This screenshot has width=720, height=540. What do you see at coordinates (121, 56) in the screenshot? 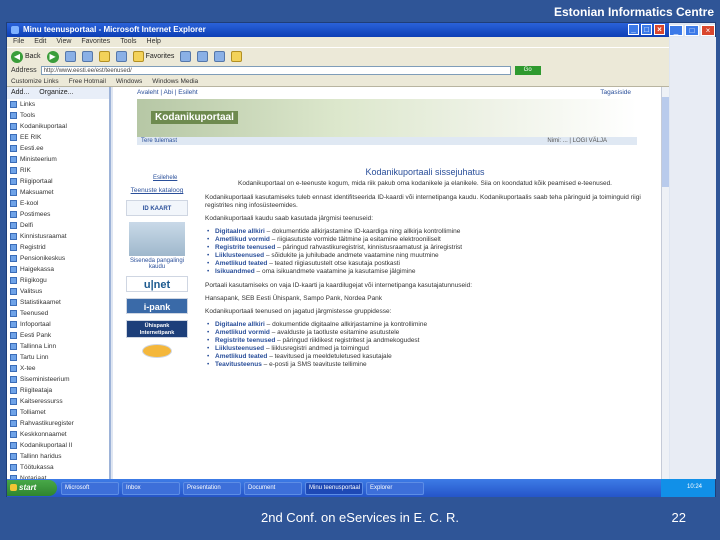
I see `search-icon` at bounding box center [121, 56].